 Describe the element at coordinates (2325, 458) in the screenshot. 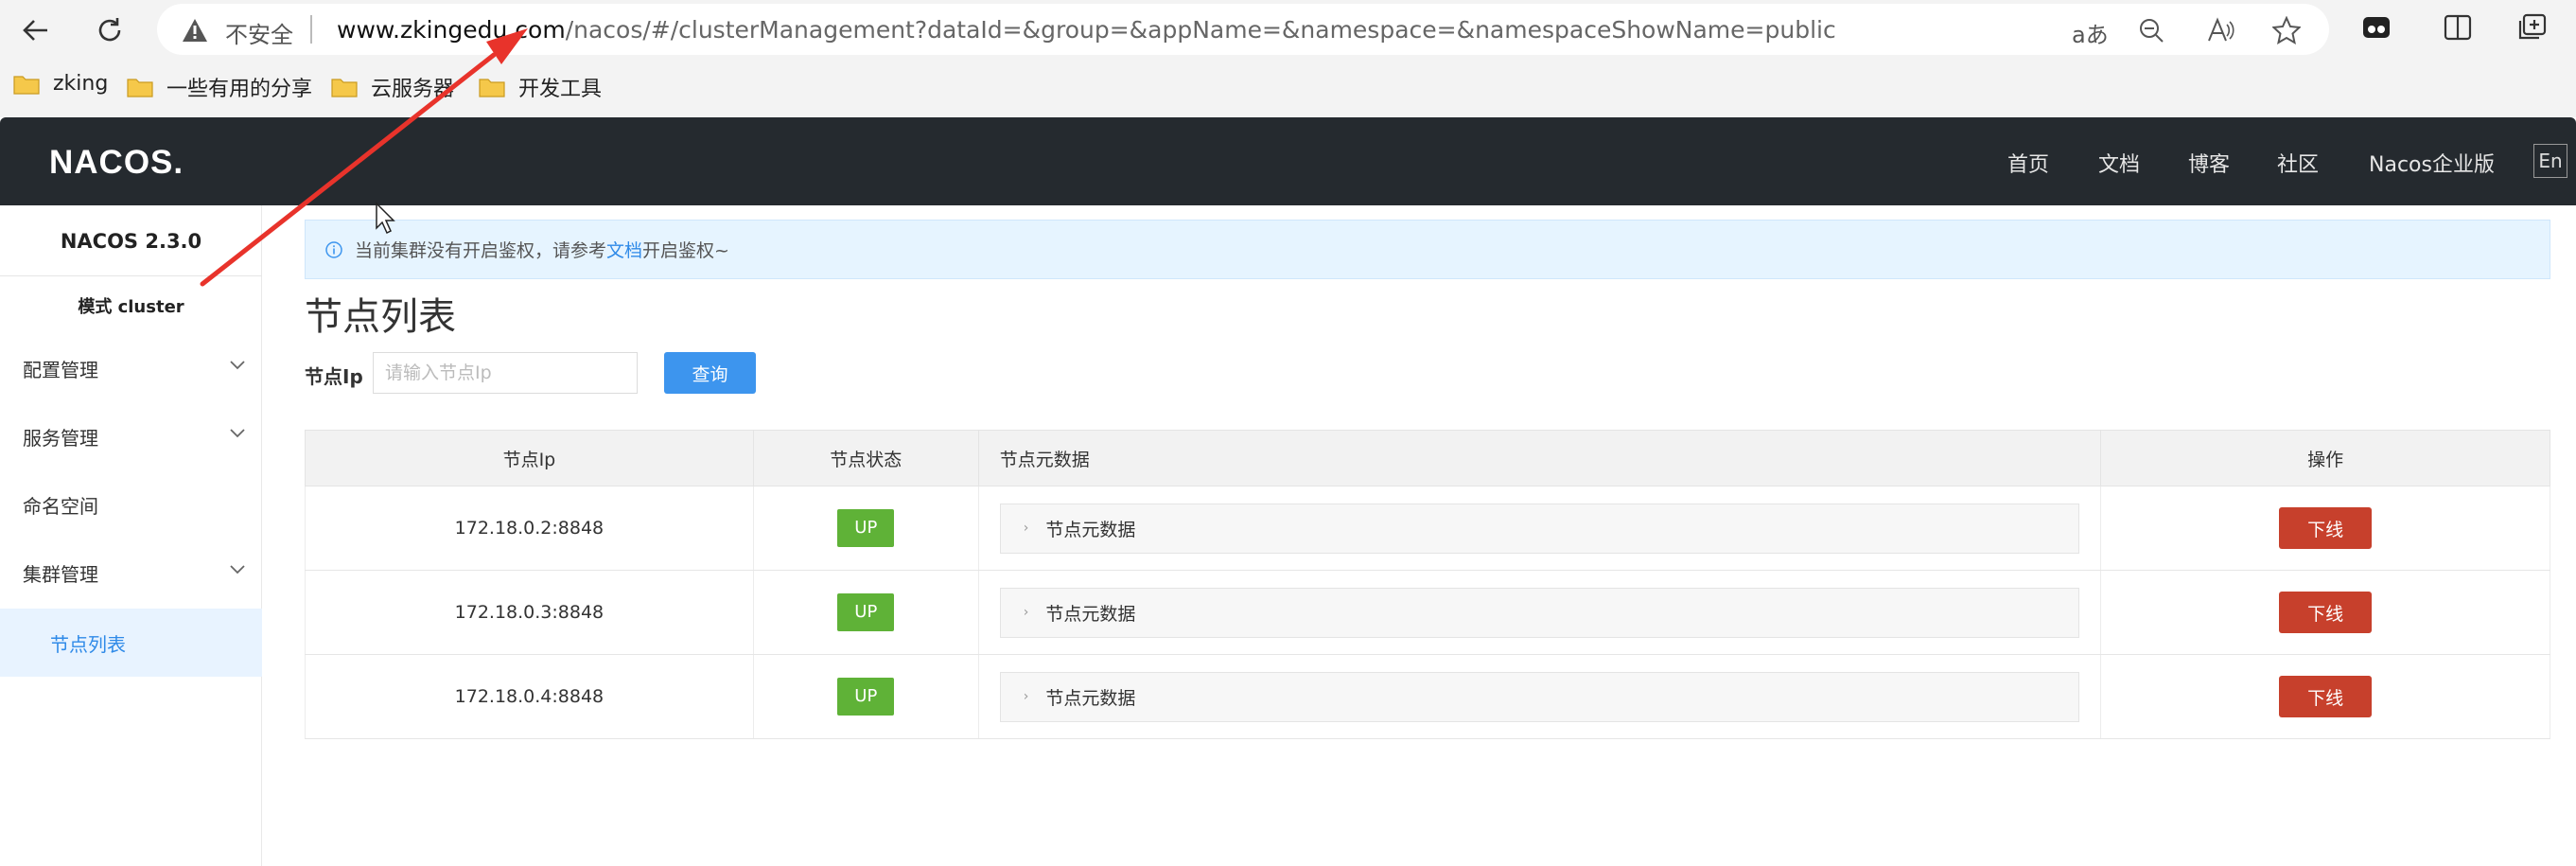

I see `column-header-actions: 操作` at that location.